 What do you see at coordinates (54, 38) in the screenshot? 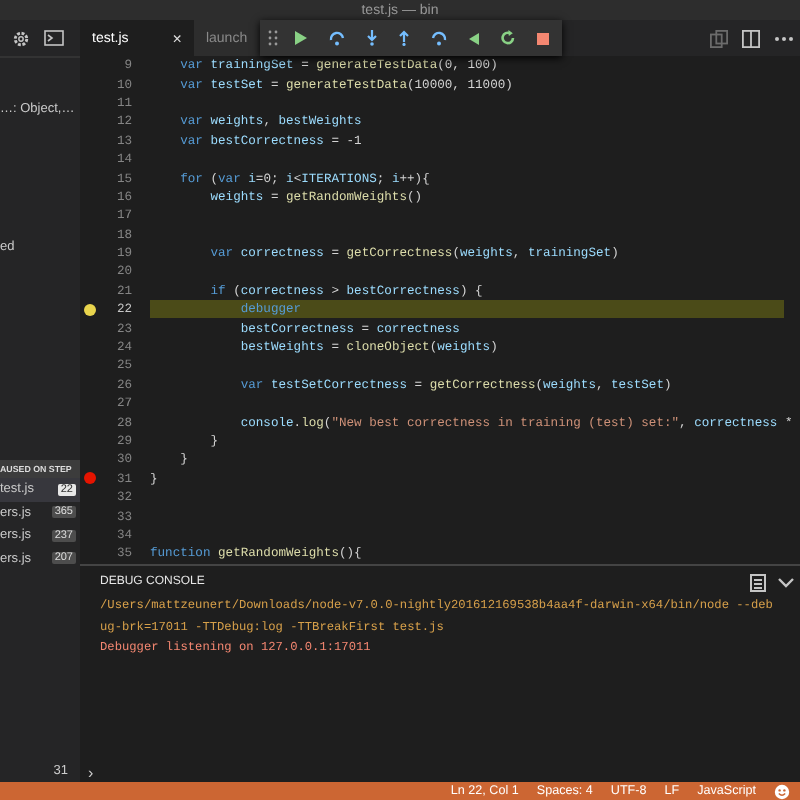
I see `console-icon` at bounding box center [54, 38].